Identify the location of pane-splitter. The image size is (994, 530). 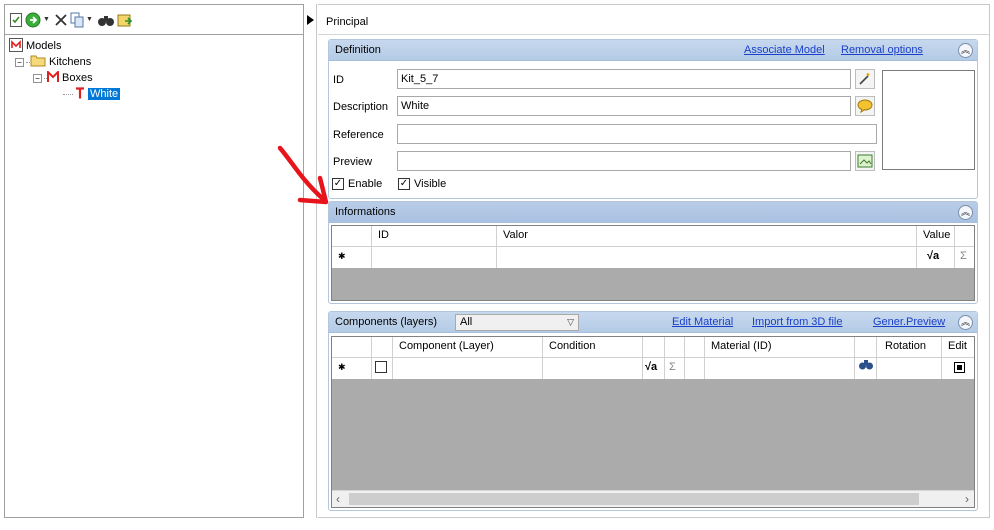
(311, 261).